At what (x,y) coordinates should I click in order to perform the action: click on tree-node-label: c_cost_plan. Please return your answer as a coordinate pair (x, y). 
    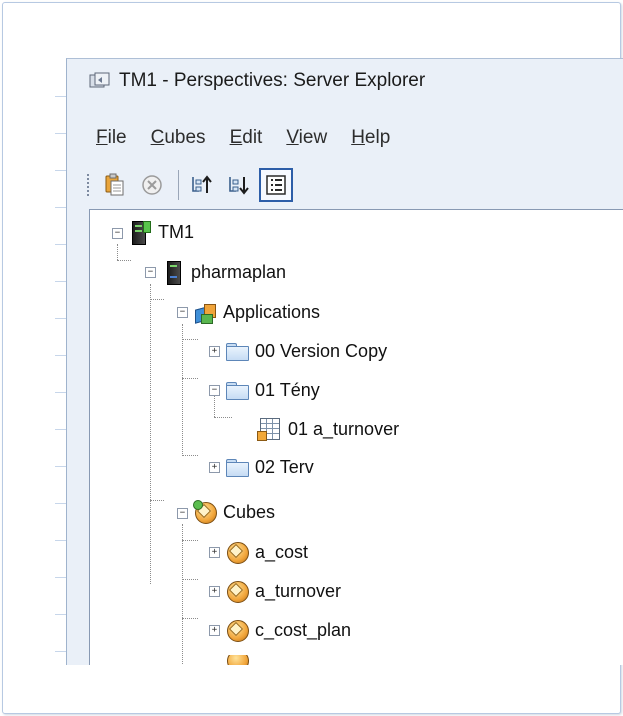
    Looking at the image, I should click on (303, 629).